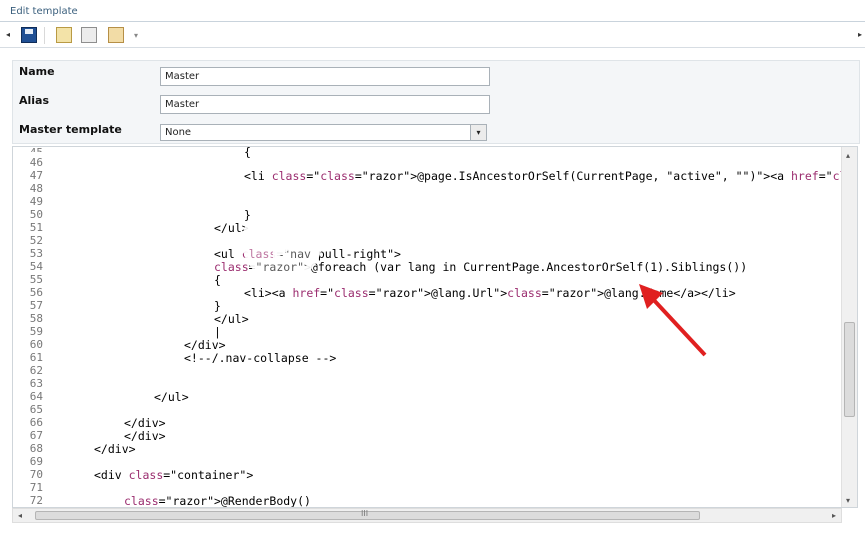 This screenshot has height=533, width=865. Describe the element at coordinates (673, 320) in the screenshot. I see `red-arrow-annotation-icon` at that location.